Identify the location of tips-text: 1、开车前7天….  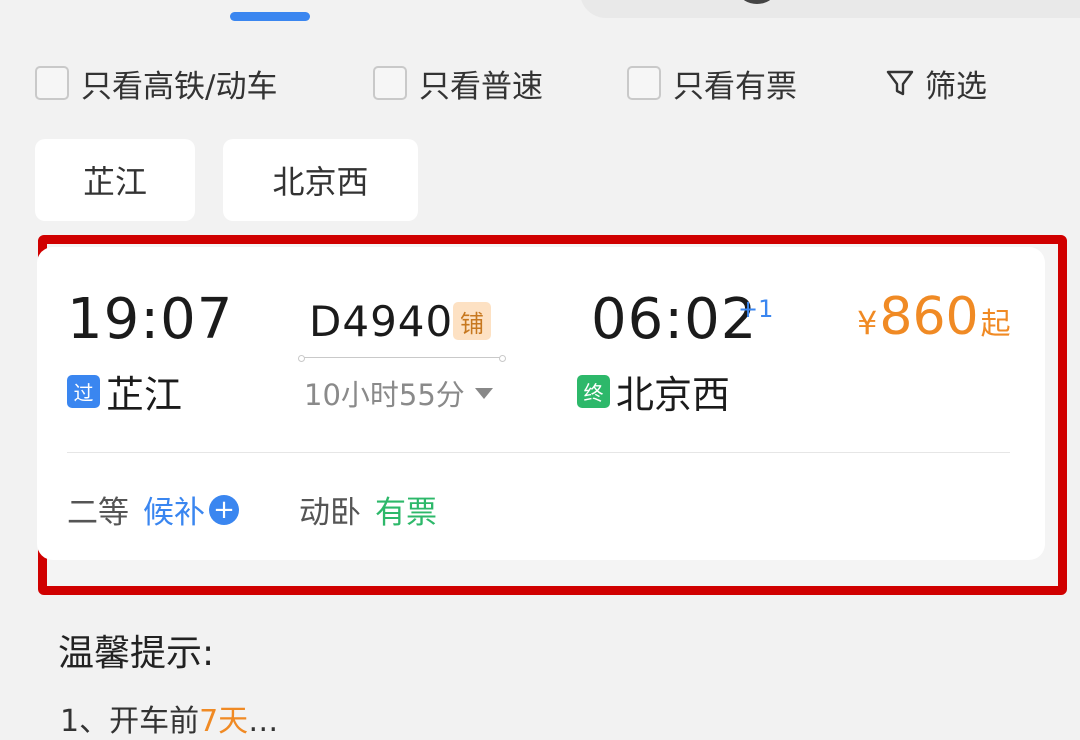
(169, 718).